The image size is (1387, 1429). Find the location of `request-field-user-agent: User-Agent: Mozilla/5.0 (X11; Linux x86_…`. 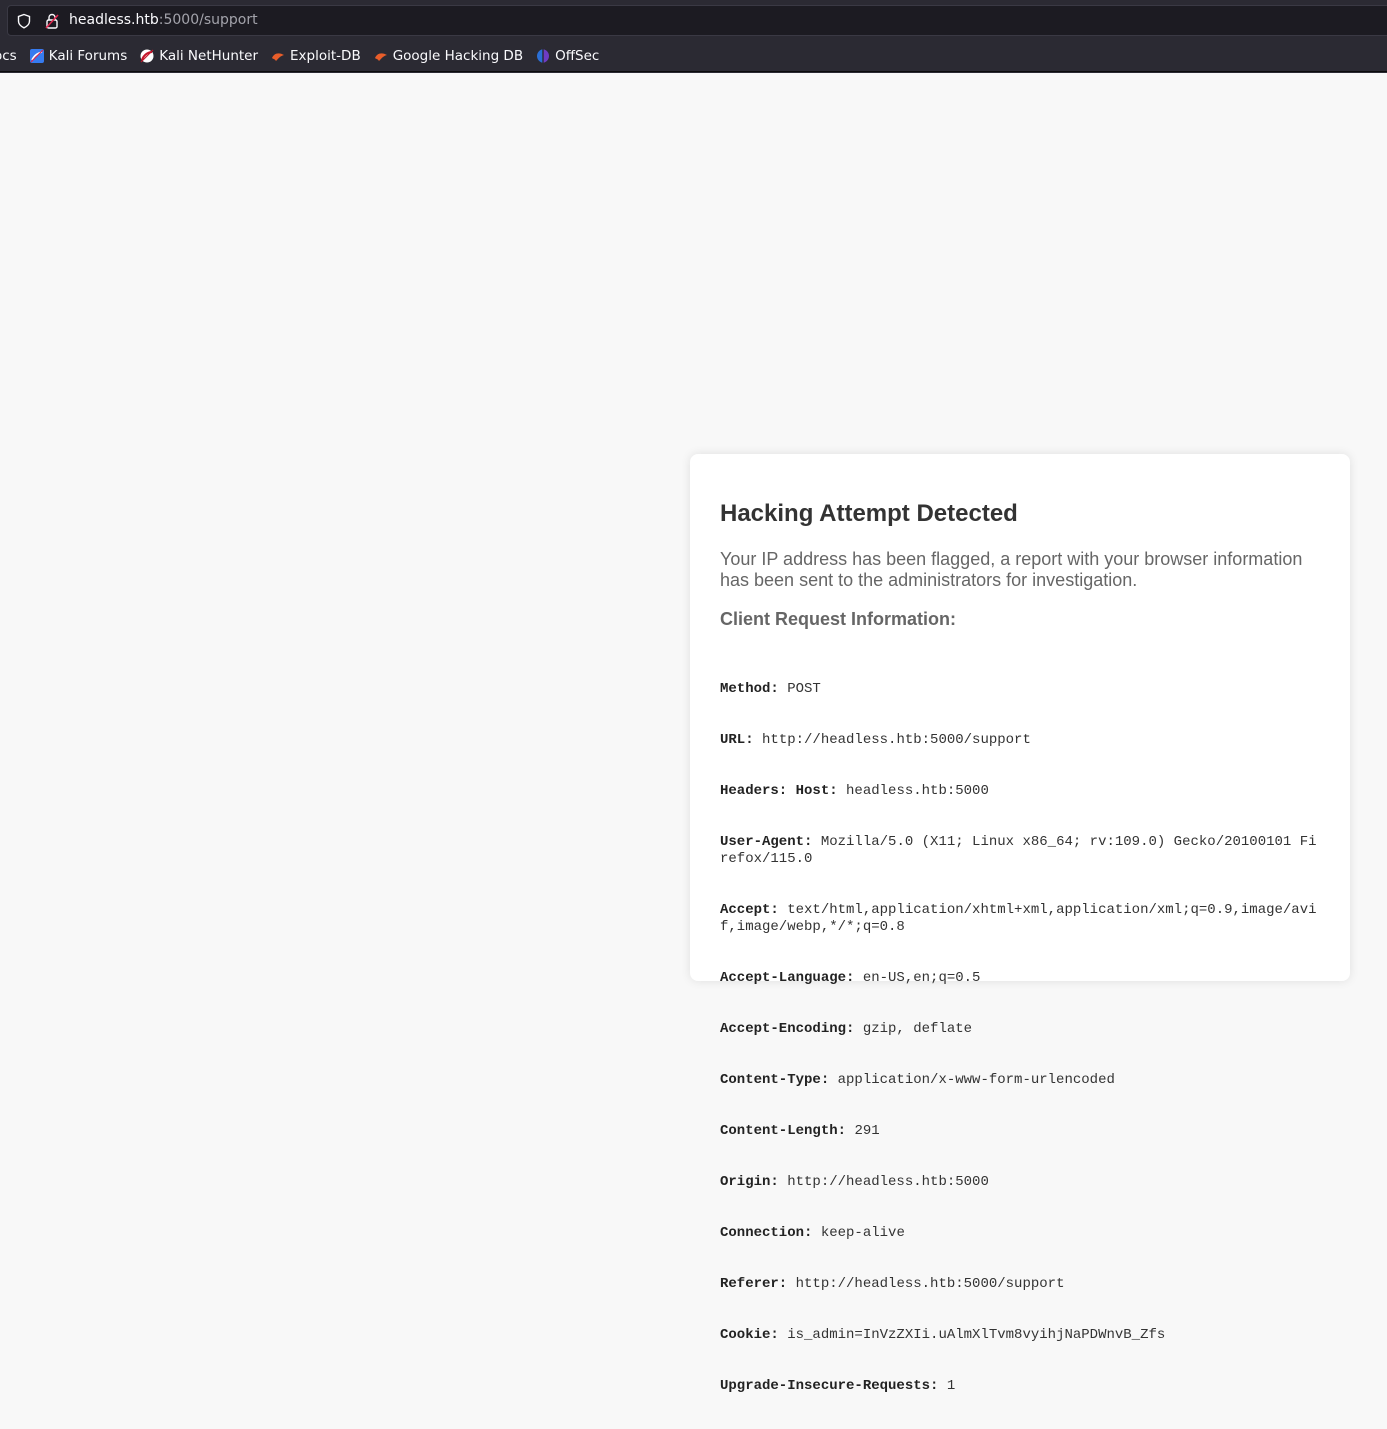

request-field-user-agent: User-Agent: Mozilla/5.0 (X11; Linux x86_… is located at coordinates (1020, 851).